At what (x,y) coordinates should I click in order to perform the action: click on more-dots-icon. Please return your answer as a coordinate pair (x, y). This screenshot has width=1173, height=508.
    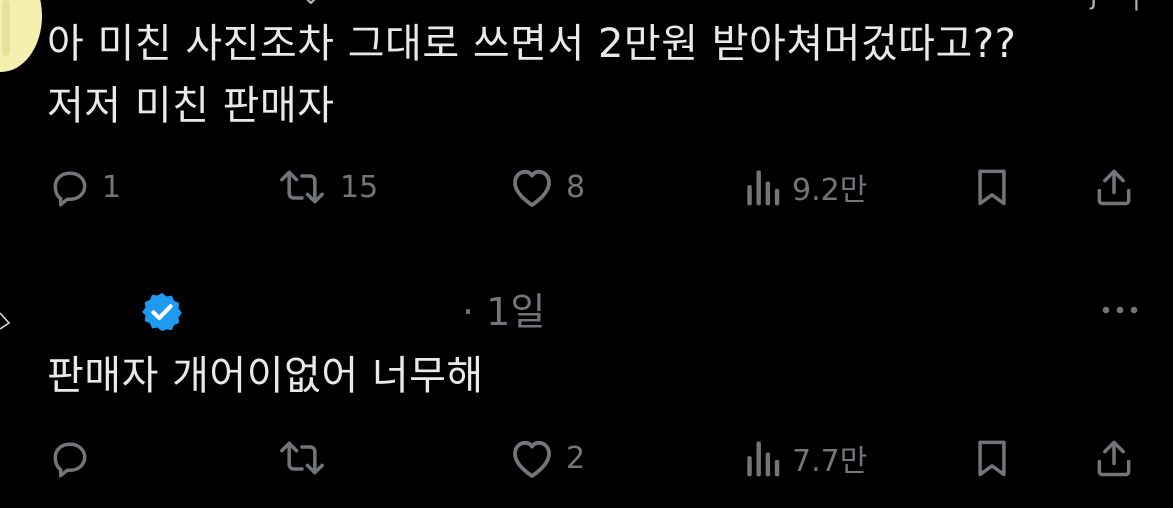
    Looking at the image, I should click on (1120, 310).